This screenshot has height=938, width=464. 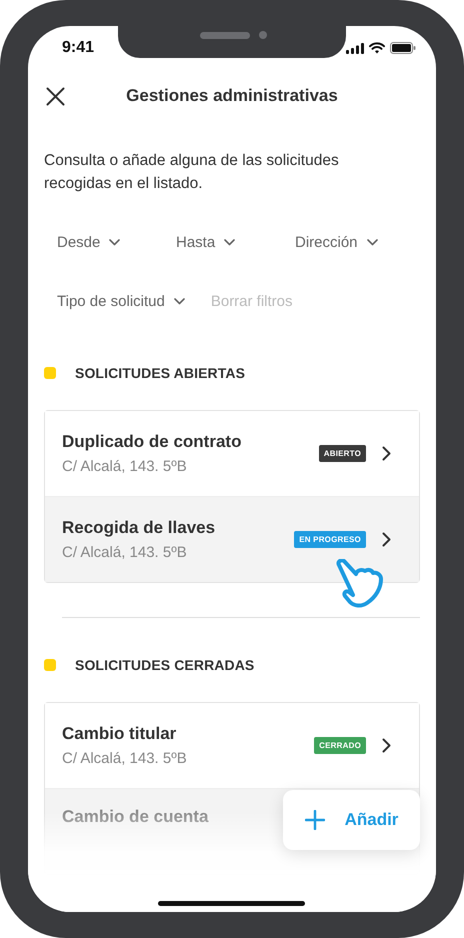 What do you see at coordinates (78, 48) in the screenshot?
I see `status-time: 9:41` at bounding box center [78, 48].